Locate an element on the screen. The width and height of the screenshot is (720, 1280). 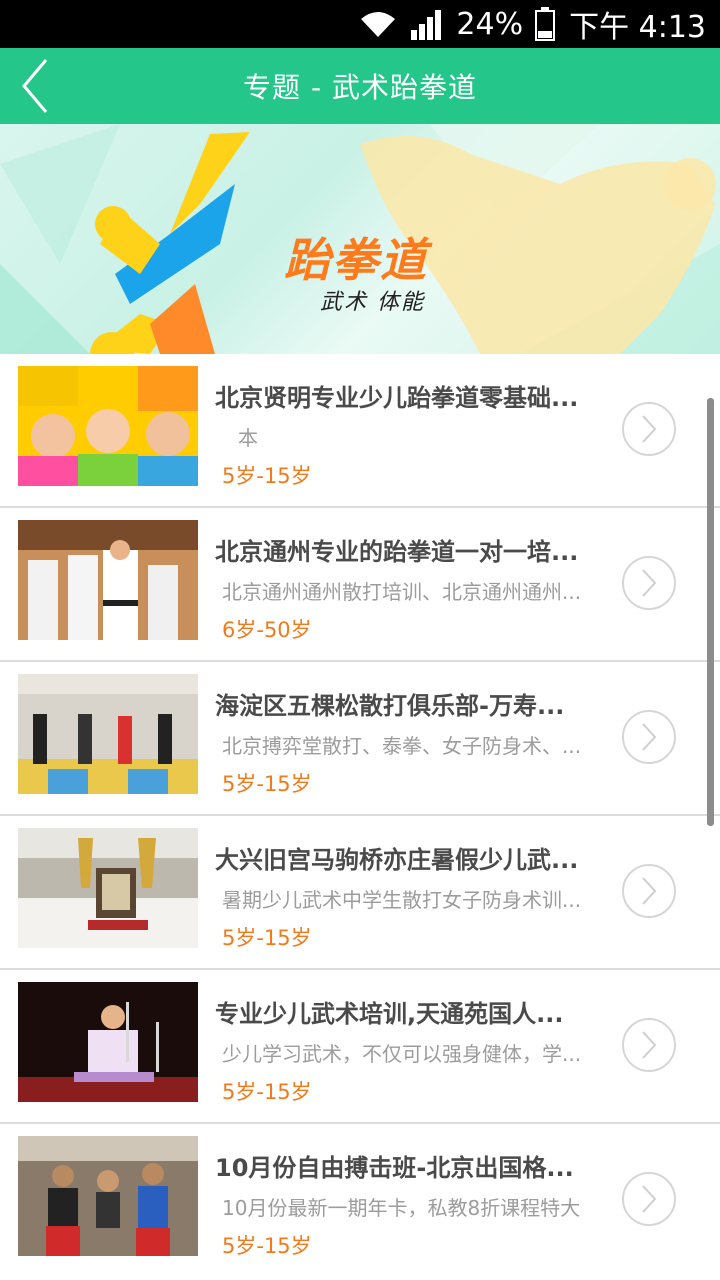
item-age-range: 6岁-50岁 is located at coordinates (267, 630).